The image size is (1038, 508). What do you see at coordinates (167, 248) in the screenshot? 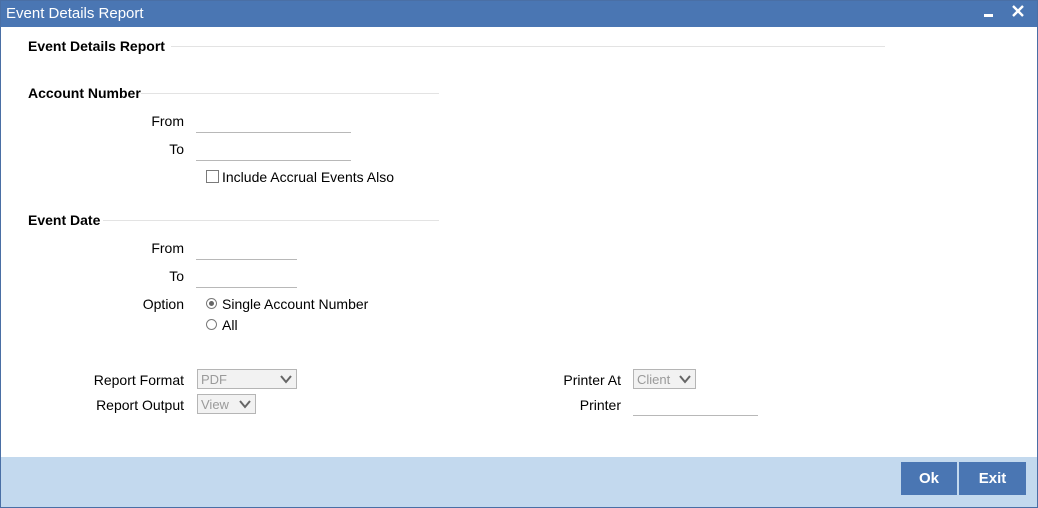
I see `date-from-label: From` at bounding box center [167, 248].